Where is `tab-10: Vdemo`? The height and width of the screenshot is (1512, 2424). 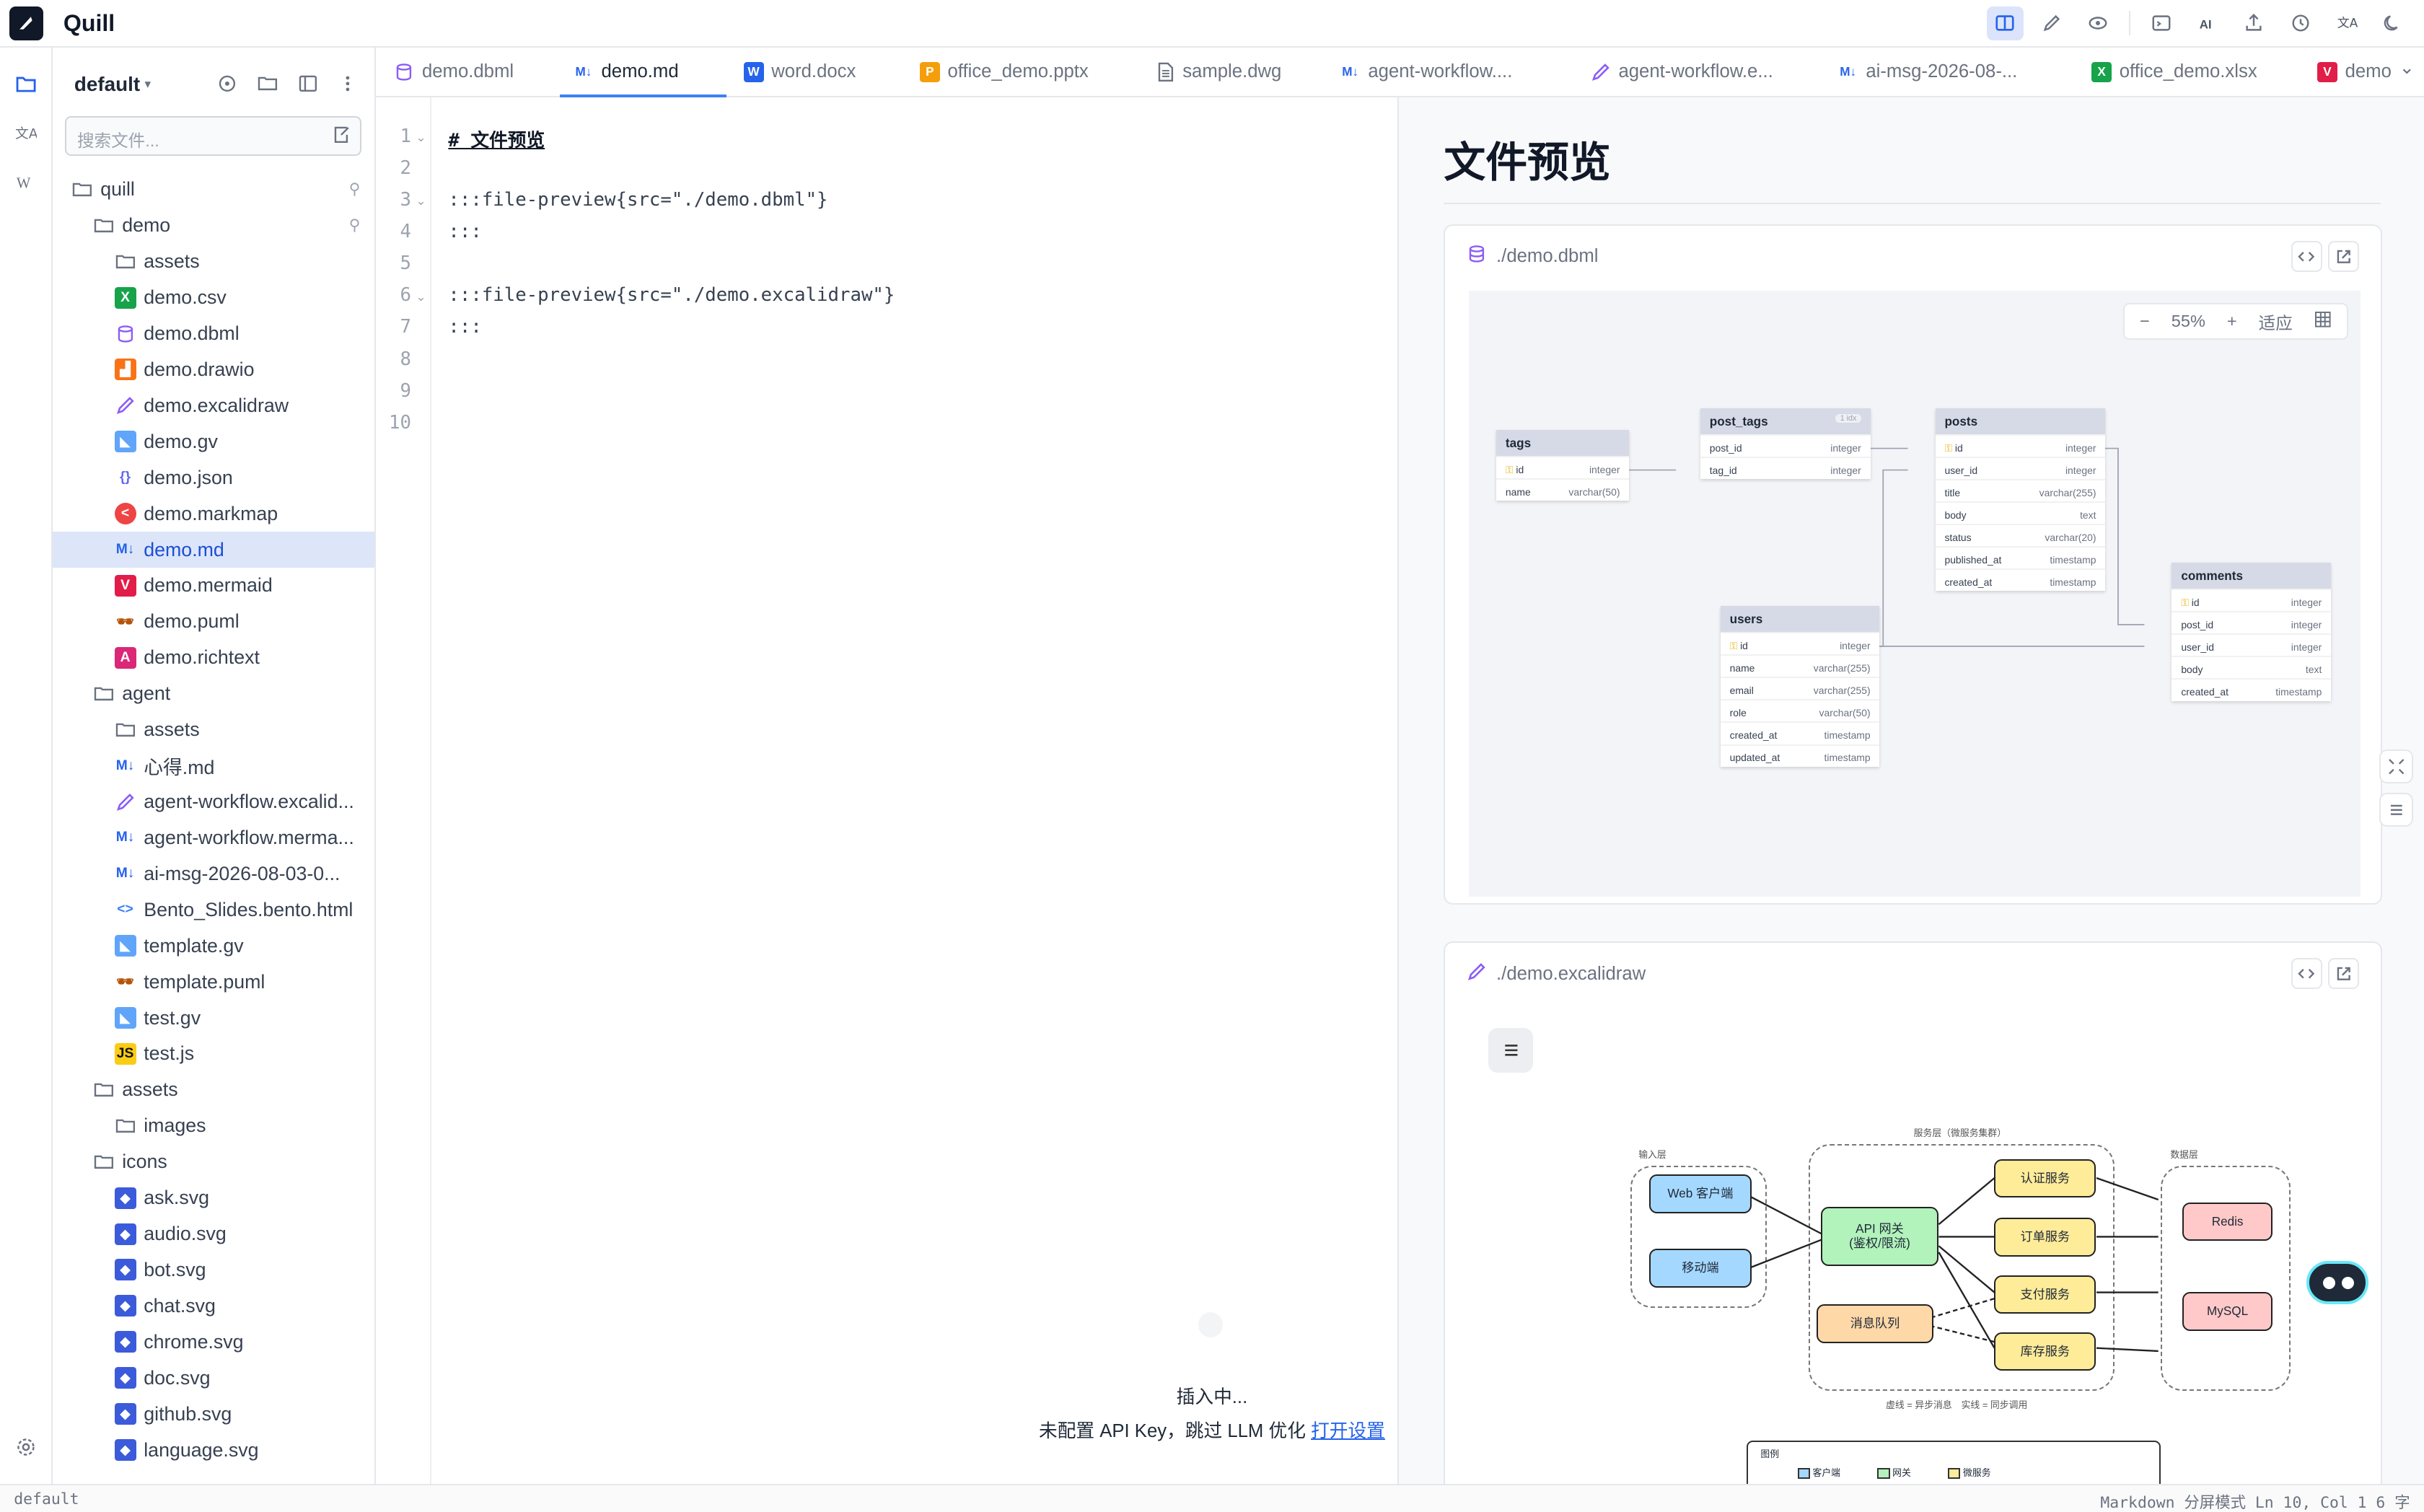 tab-10: Vdemo is located at coordinates (2354, 71).